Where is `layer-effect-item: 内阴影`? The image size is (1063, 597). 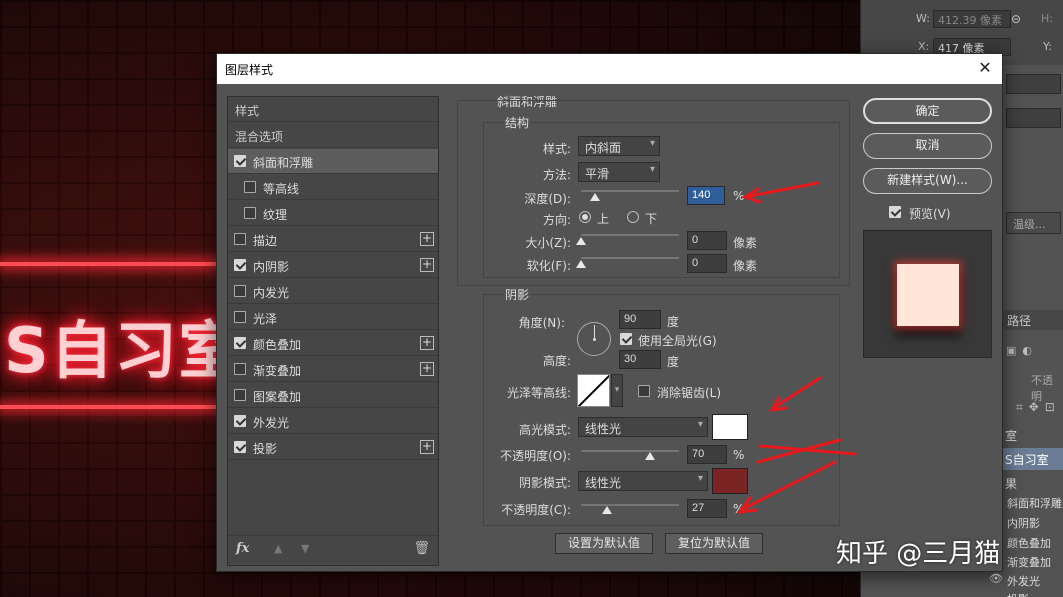
layer-effect-item: 内阴影 is located at coordinates (1032, 523).